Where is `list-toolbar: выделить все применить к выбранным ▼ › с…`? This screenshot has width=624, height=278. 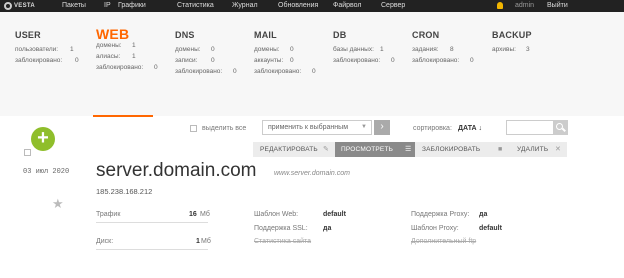 list-toolbar: выделить все применить к выбранным ▼ › с… is located at coordinates (312, 129).